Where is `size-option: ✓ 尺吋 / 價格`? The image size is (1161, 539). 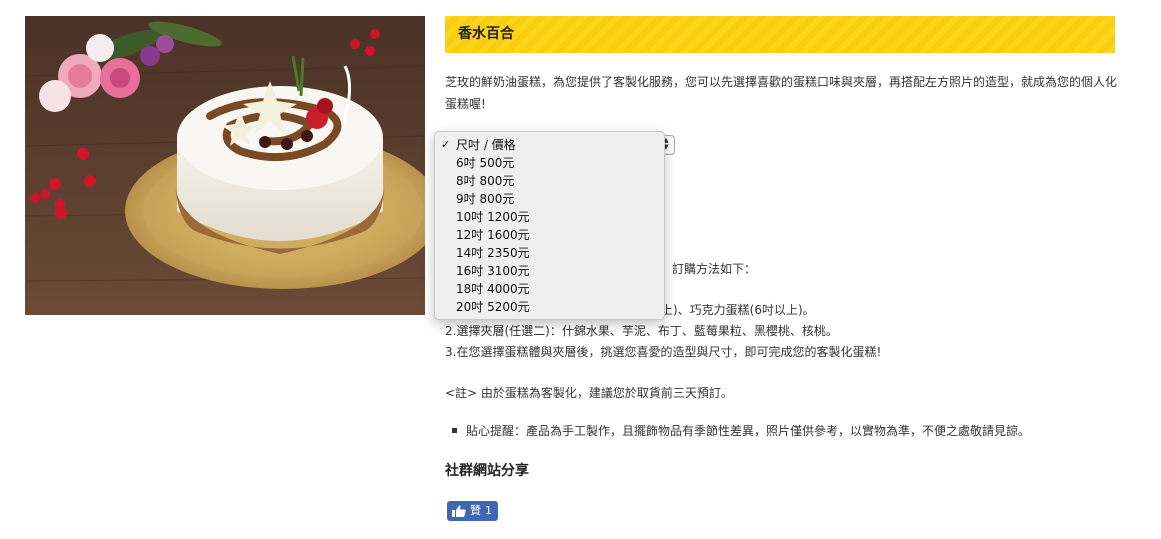
size-option: ✓ 尺吋 / 價格 is located at coordinates (549, 145).